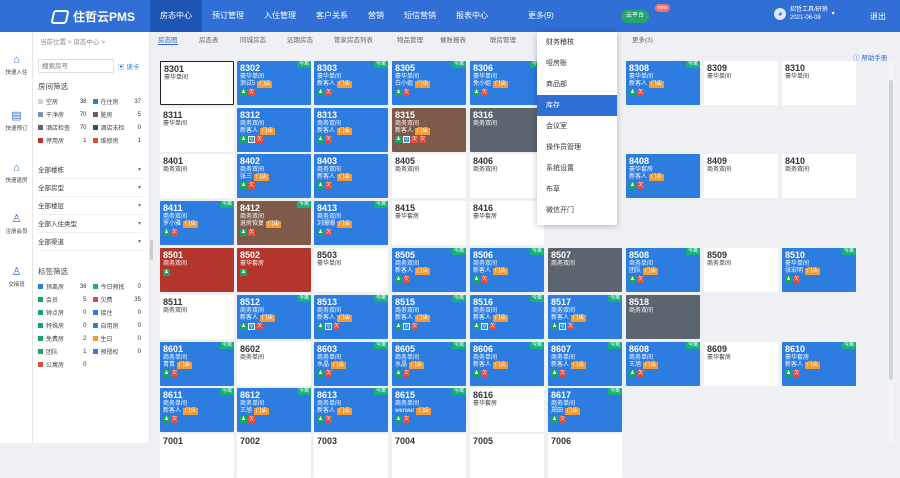 The width and height of the screenshot is (900, 478). I want to click on room-card: 8501 商务双间 ♟, so click(197, 270).